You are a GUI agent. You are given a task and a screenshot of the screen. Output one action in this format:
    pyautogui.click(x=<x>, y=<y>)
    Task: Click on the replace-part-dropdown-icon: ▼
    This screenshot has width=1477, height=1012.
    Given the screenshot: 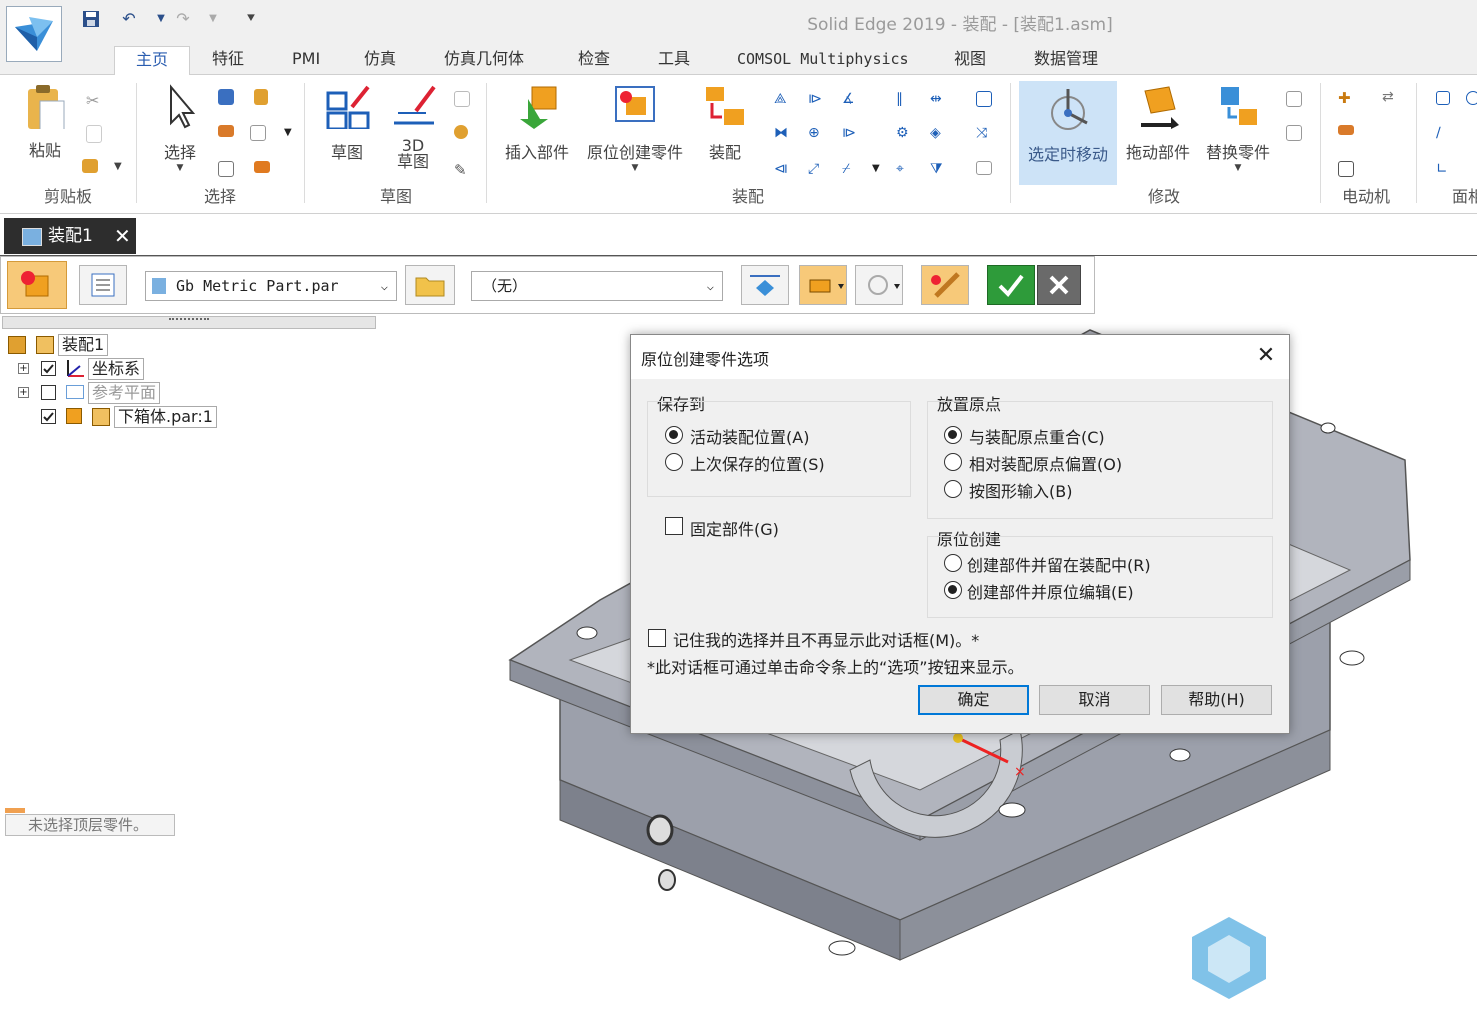 What is the action you would take?
    pyautogui.click(x=1238, y=168)
    